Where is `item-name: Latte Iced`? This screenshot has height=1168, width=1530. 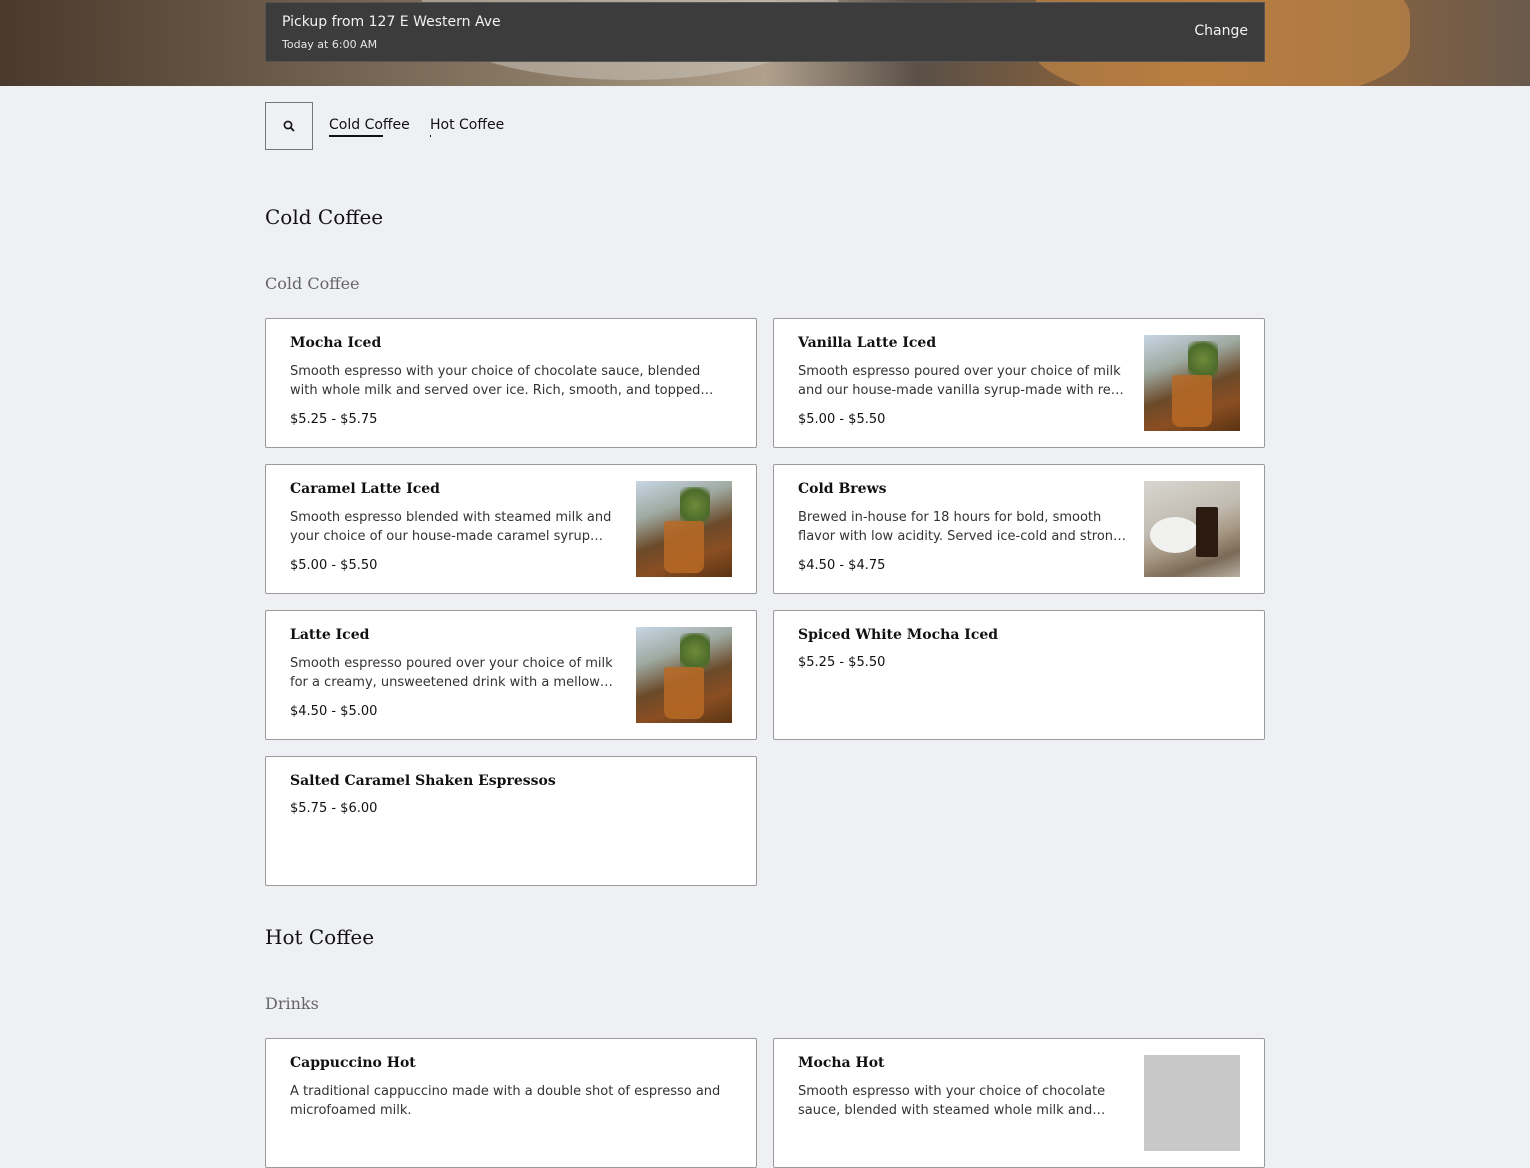
item-name: Latte Iced is located at coordinates (330, 635).